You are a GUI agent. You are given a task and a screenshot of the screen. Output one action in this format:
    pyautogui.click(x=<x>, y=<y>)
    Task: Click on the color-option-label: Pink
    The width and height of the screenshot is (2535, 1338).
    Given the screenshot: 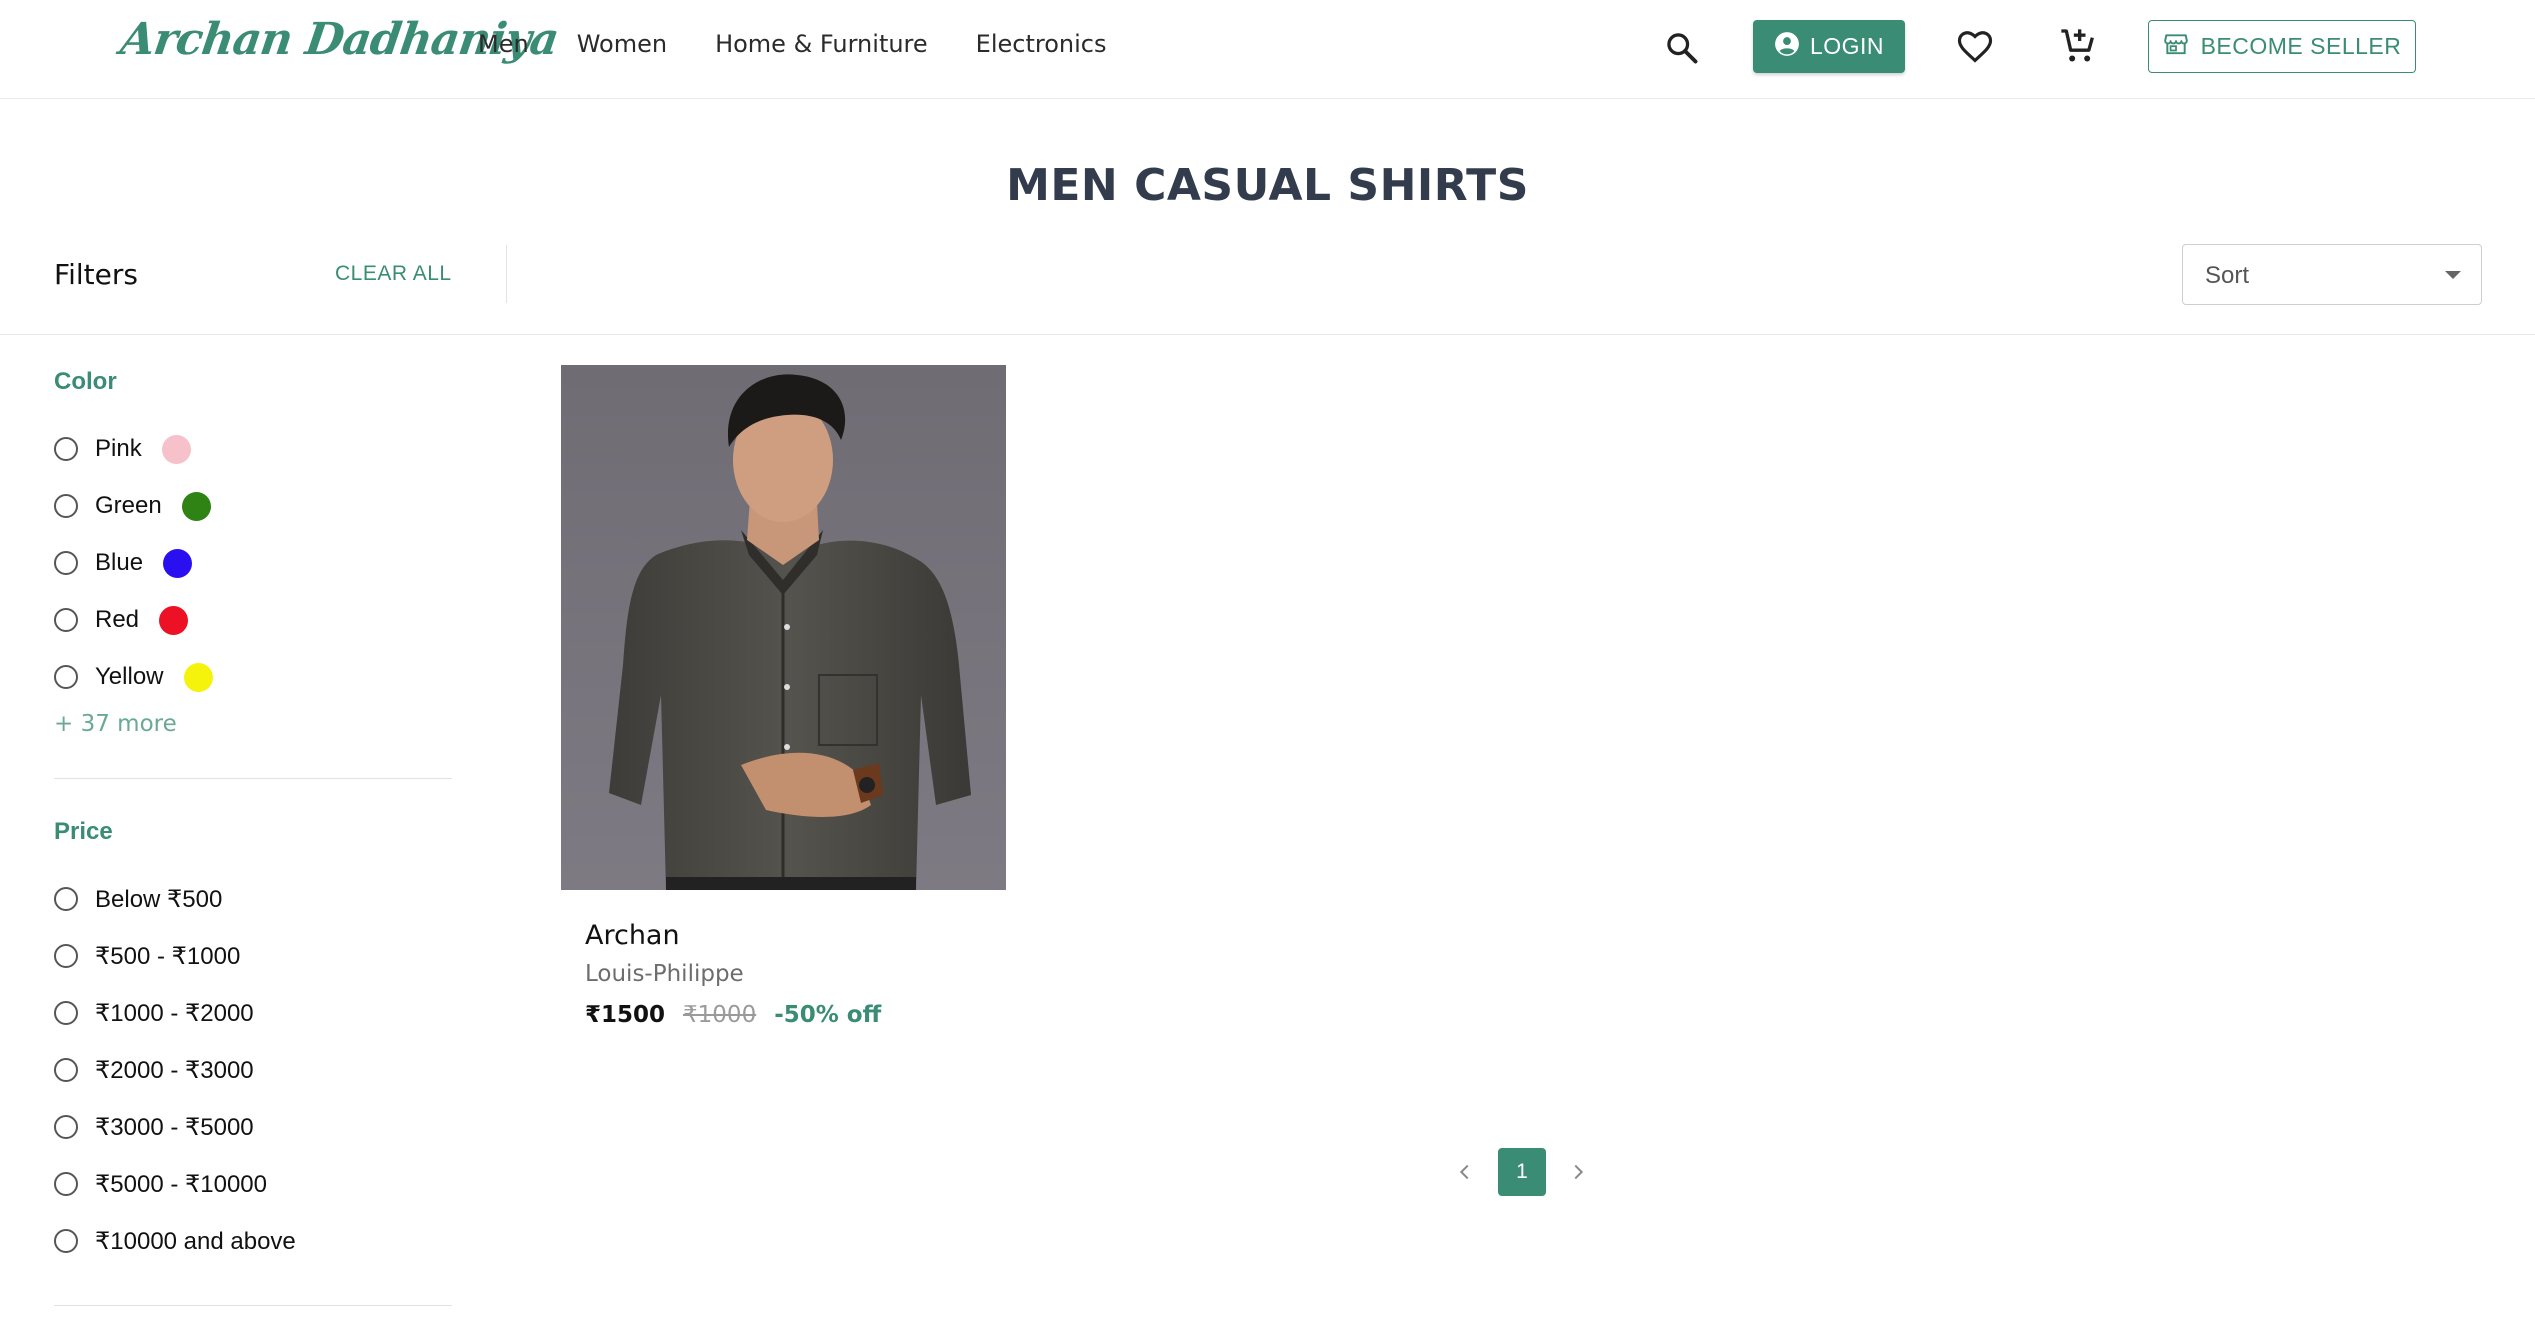 What is the action you would take?
    pyautogui.click(x=118, y=448)
    